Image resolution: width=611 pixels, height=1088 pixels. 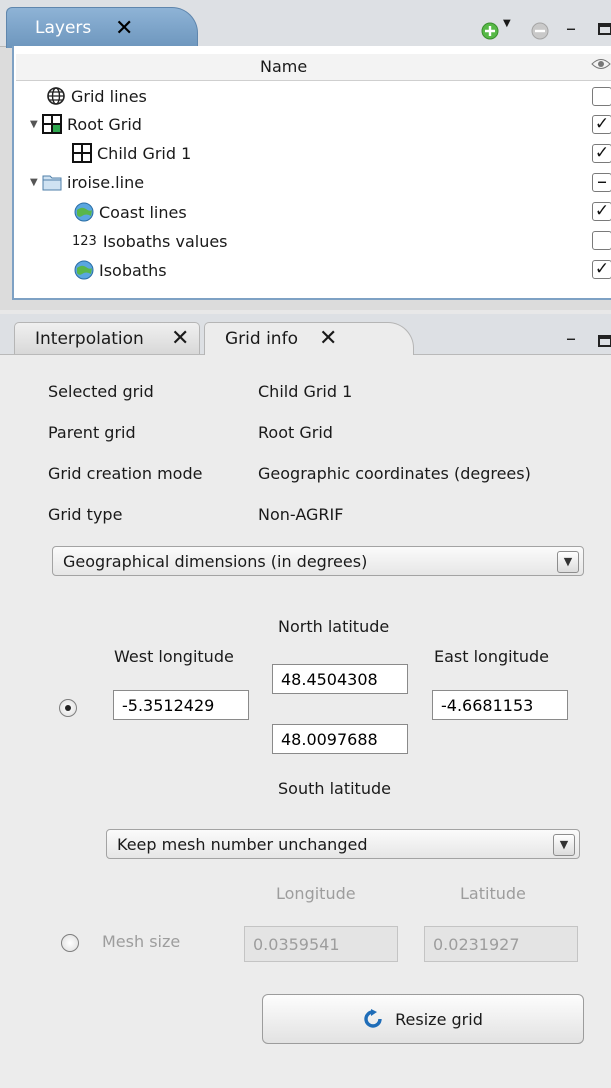 I want to click on globe-icon, so click(x=56, y=96).